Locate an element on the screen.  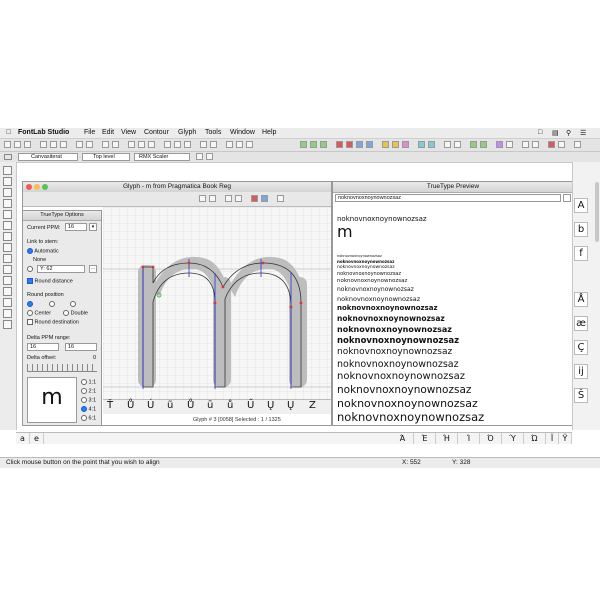
delta-button is located at coordinates (385, 144).